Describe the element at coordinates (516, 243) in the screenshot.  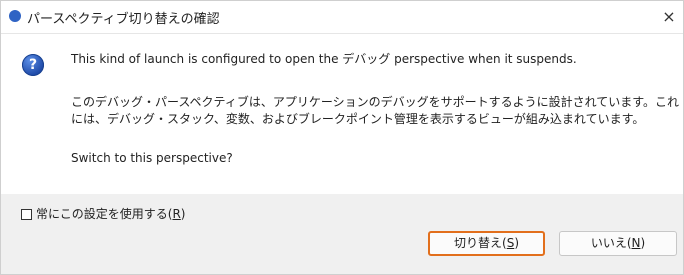
I see `switch-button-suffix: )` at that location.